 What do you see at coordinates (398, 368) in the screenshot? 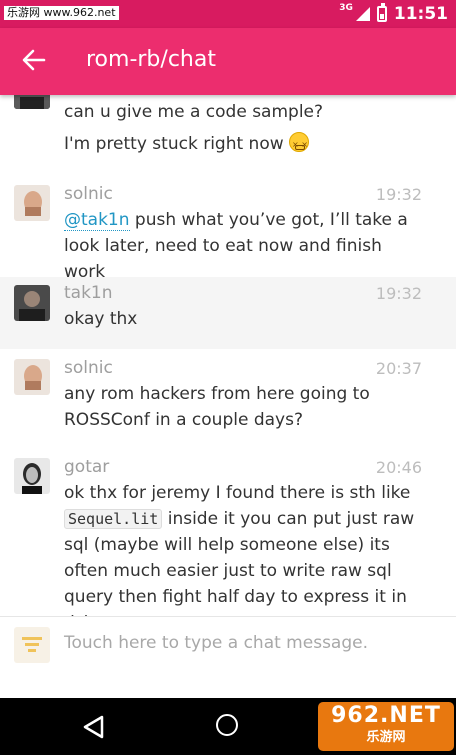
I see `message-time: 20:37` at bounding box center [398, 368].